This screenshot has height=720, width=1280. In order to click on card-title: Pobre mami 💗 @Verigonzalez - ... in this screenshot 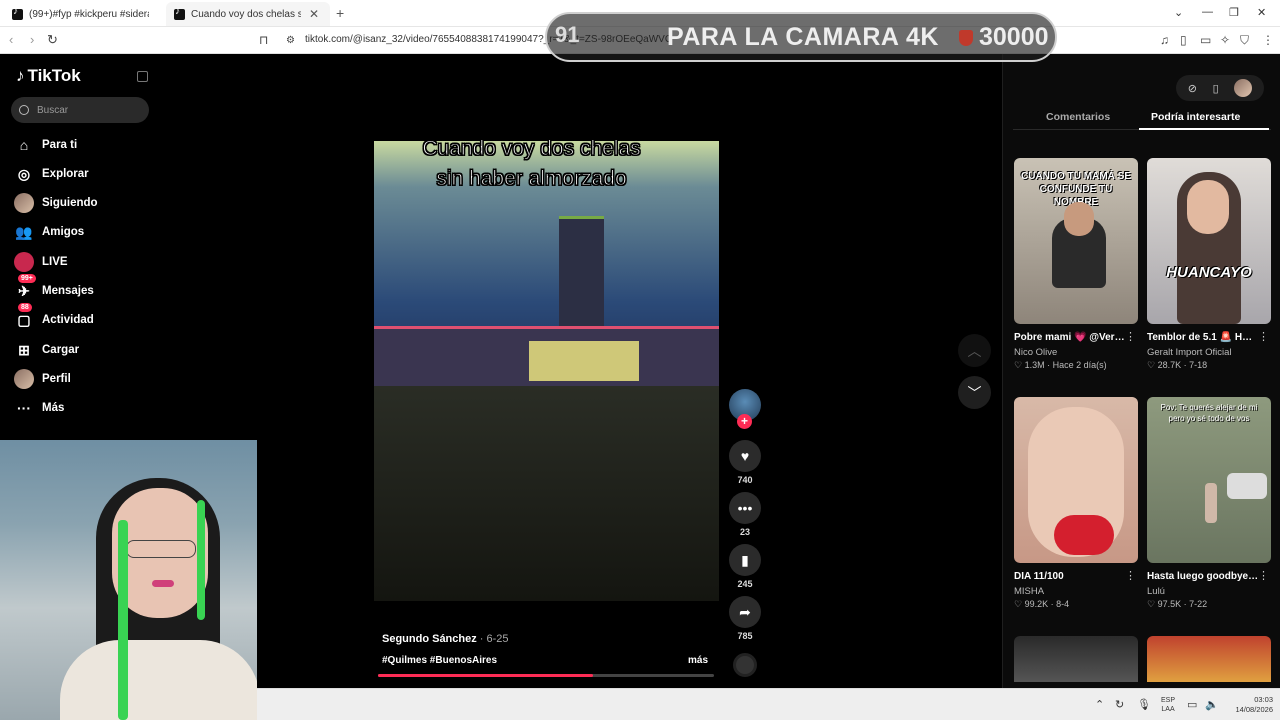, I will do `click(1070, 337)`.